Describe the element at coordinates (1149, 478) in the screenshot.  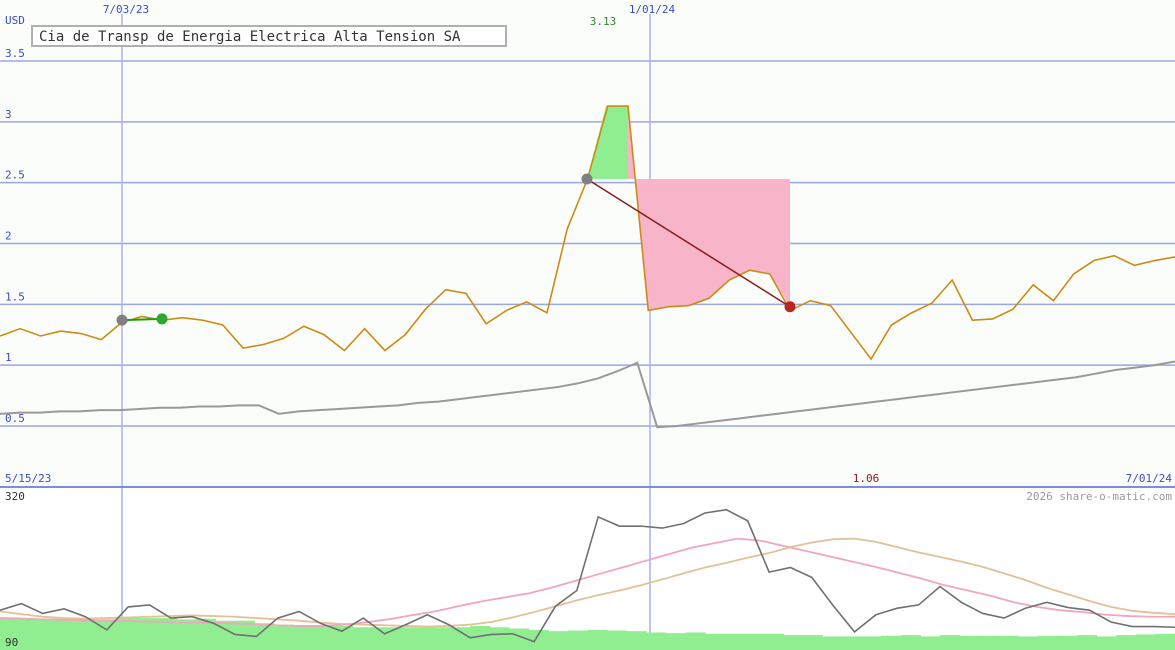
I see `date-label: 7/01/24` at that location.